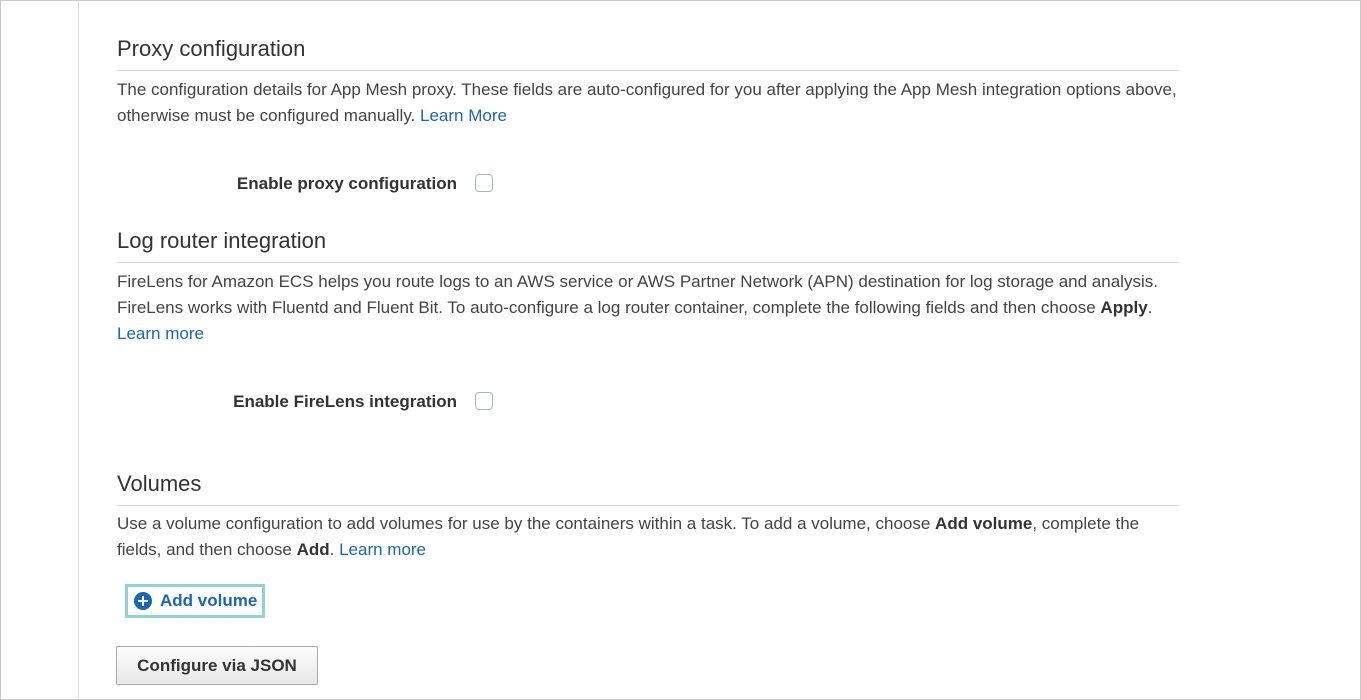 This screenshot has height=700, width=1361. What do you see at coordinates (382, 549) in the screenshot?
I see `volumes-learn-more-link: Learn more` at bounding box center [382, 549].